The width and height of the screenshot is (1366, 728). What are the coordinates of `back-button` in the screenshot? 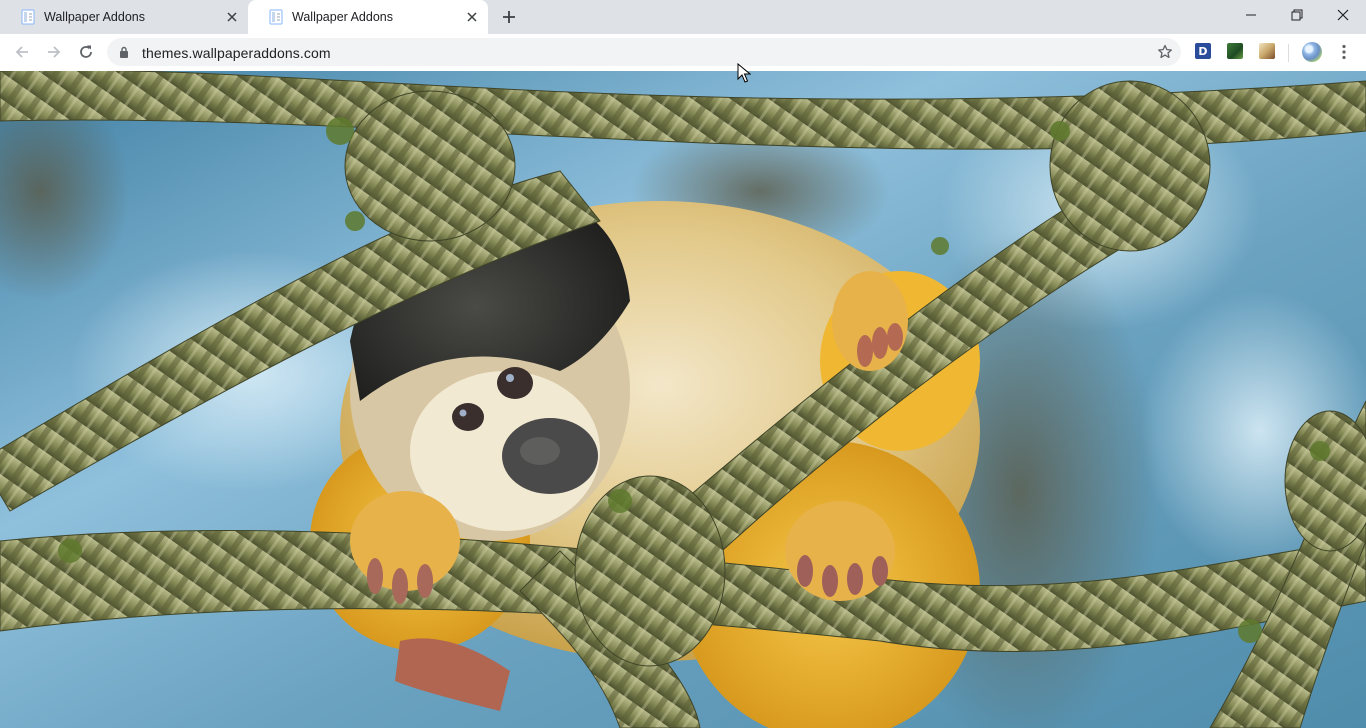 It's located at (22, 52).